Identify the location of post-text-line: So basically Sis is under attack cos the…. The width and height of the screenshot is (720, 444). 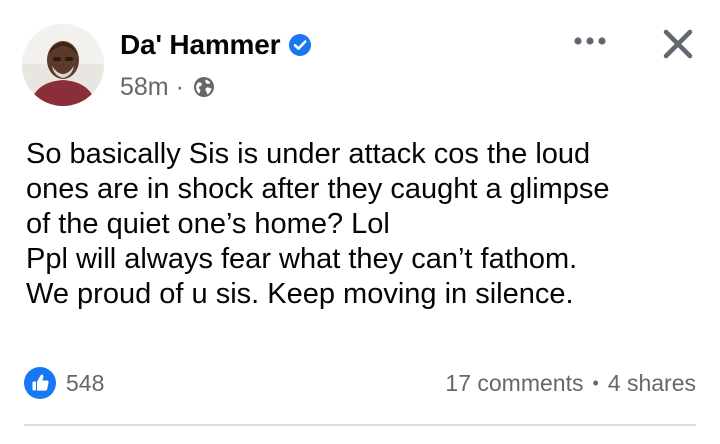
(308, 154).